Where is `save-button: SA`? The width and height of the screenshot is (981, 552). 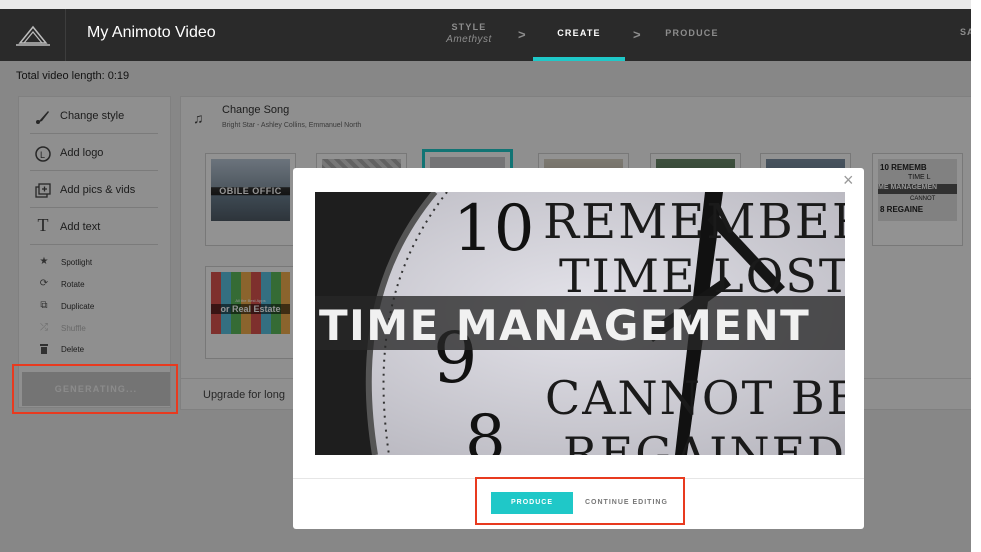
save-button: SA is located at coordinates (965, 32).